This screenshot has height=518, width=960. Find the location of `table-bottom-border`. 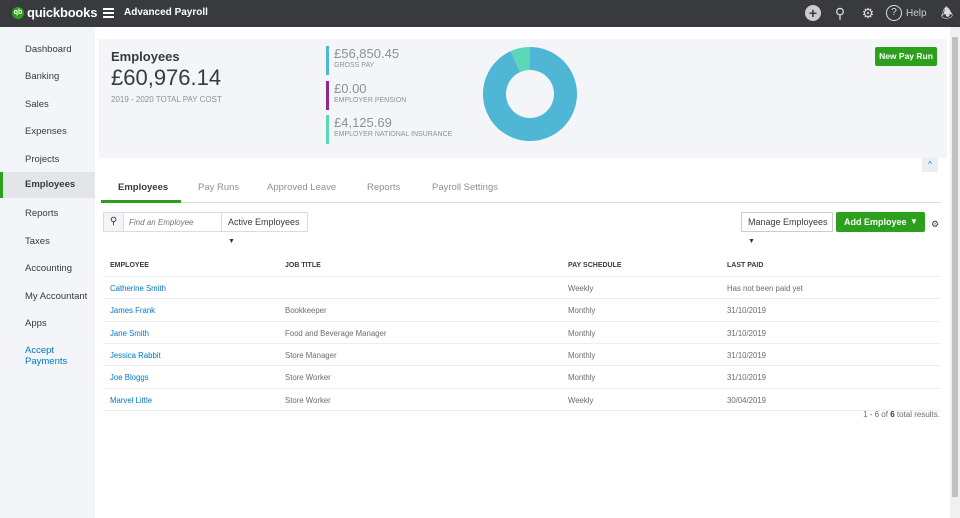

table-bottom-border is located at coordinates (521, 410).